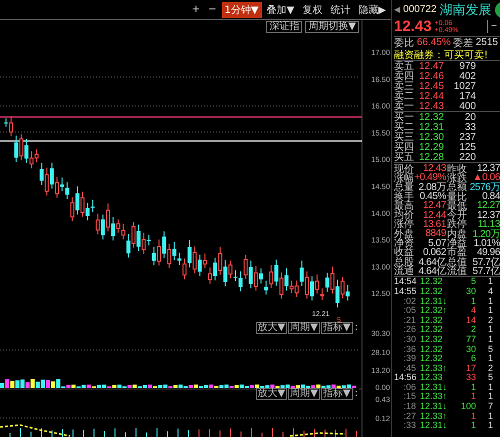 This screenshot has width=500, height=437. What do you see at coordinates (457, 262) in the screenshot?
I see `stat-label: 总值` at bounding box center [457, 262].